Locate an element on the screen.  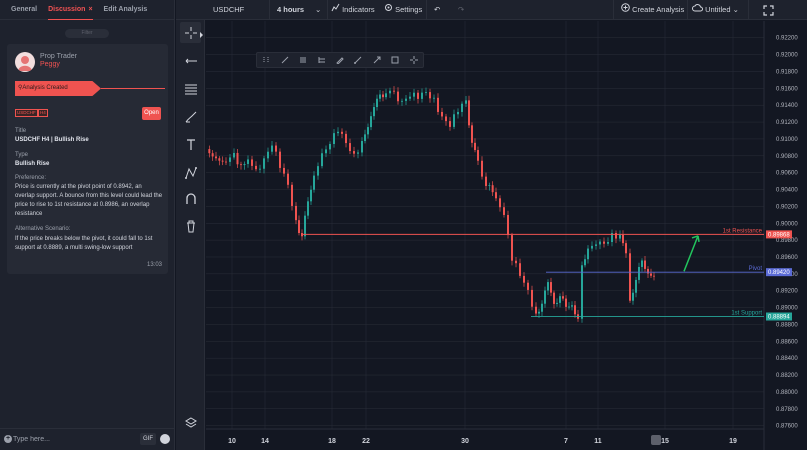
pattern-tool is located at coordinates (190, 172).